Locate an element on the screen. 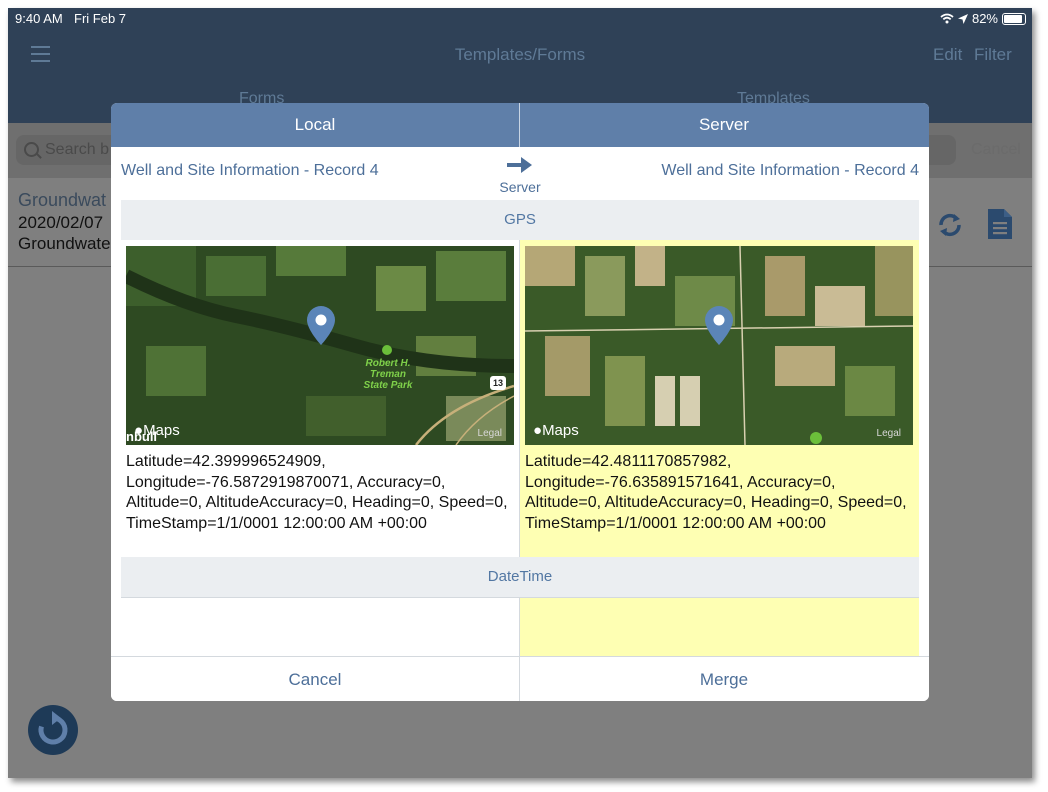  list-item-title: Groundwat is located at coordinates (62, 200).